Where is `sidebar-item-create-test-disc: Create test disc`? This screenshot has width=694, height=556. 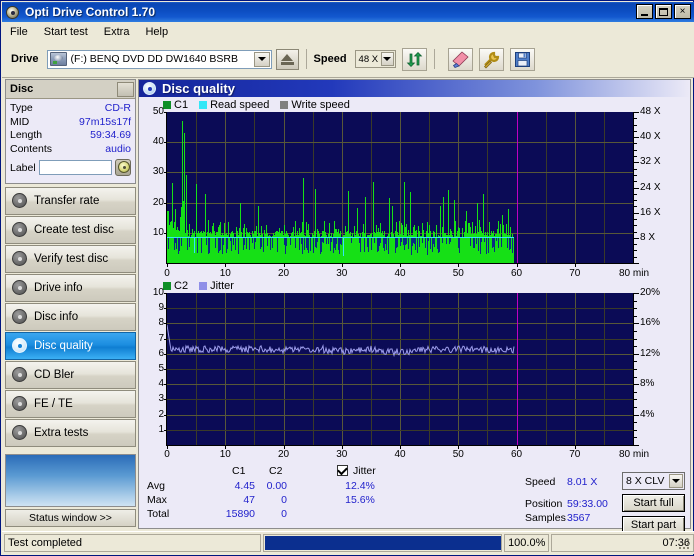
sidebar-item-create-test-disc: Create test disc is located at coordinates (70, 230).